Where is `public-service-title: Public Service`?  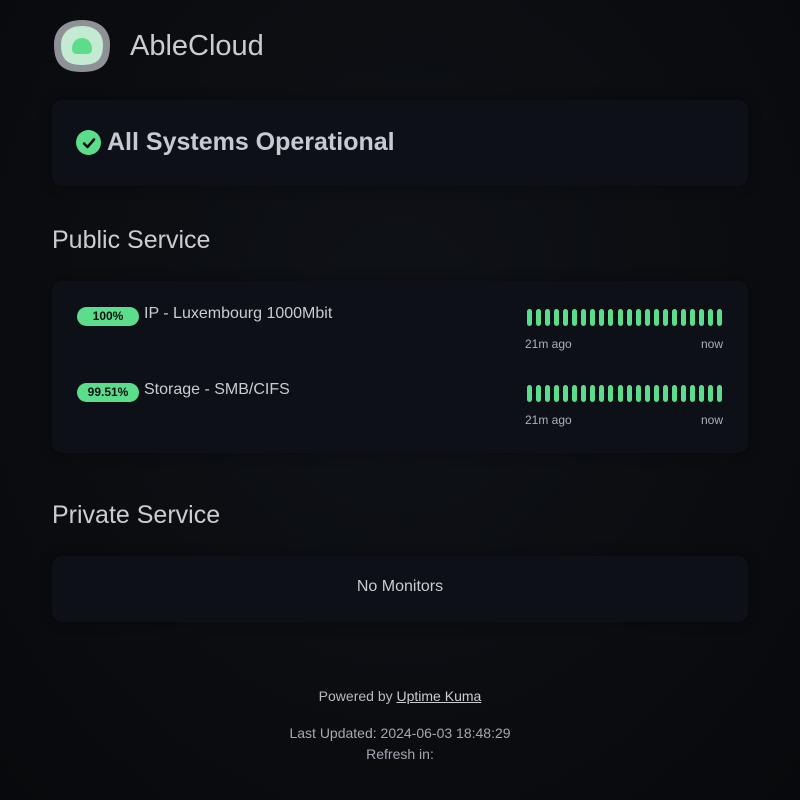 public-service-title: Public Service is located at coordinates (131, 240).